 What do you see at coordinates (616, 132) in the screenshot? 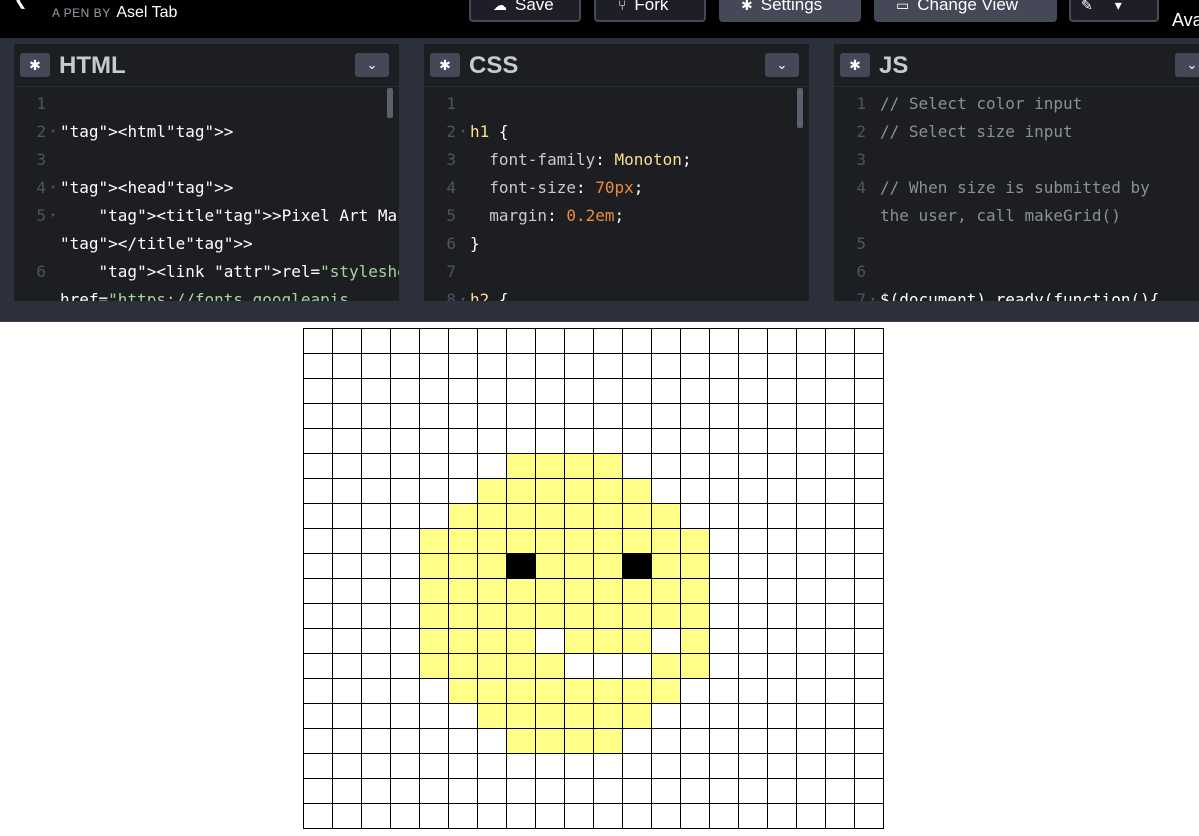
I see `code-line: 2 ▾ h1 {` at bounding box center [616, 132].